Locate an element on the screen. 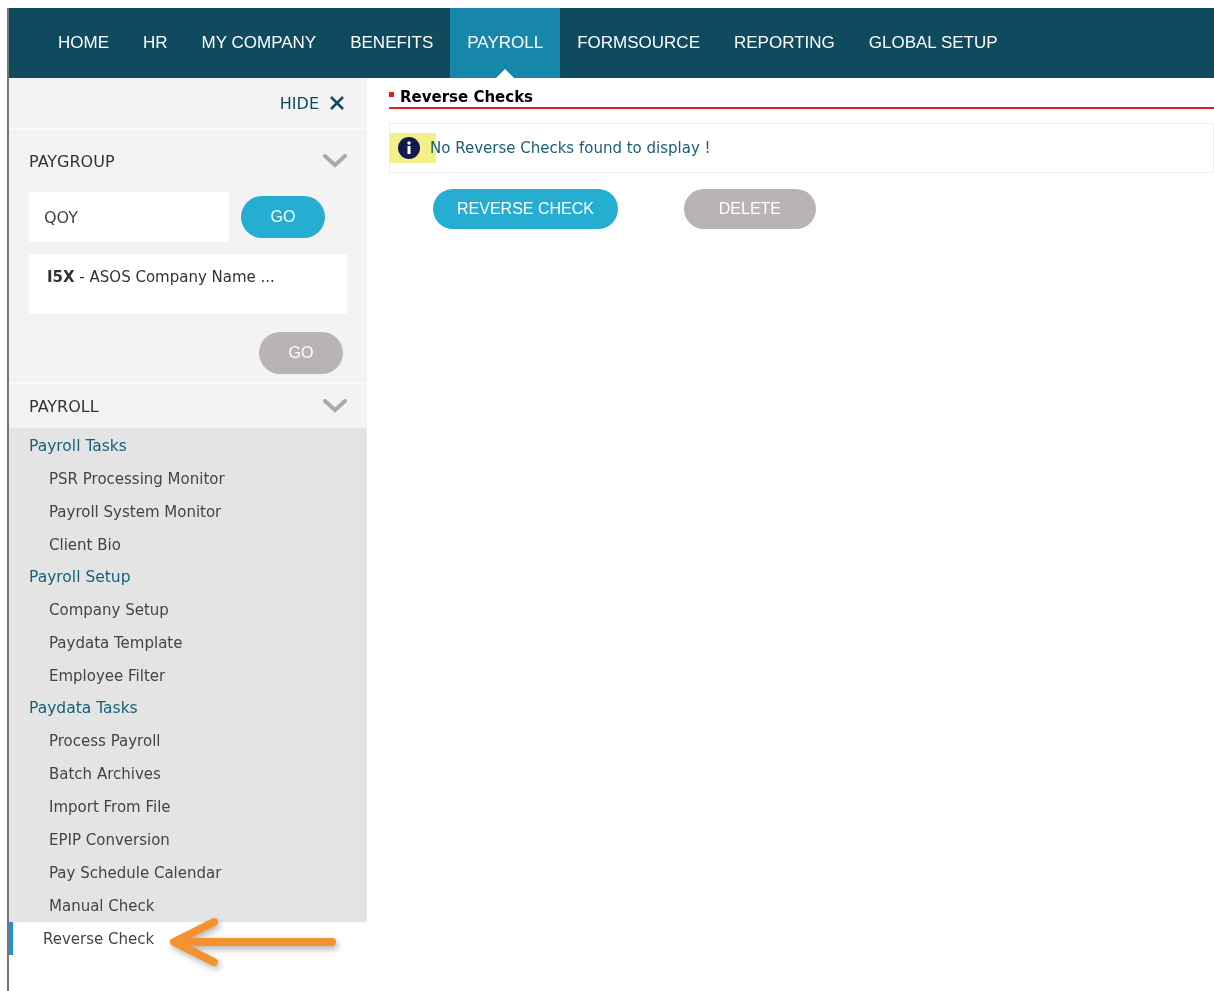 This screenshot has width=1214, height=991. menu-group: Payroll Tasks is located at coordinates (188, 446).